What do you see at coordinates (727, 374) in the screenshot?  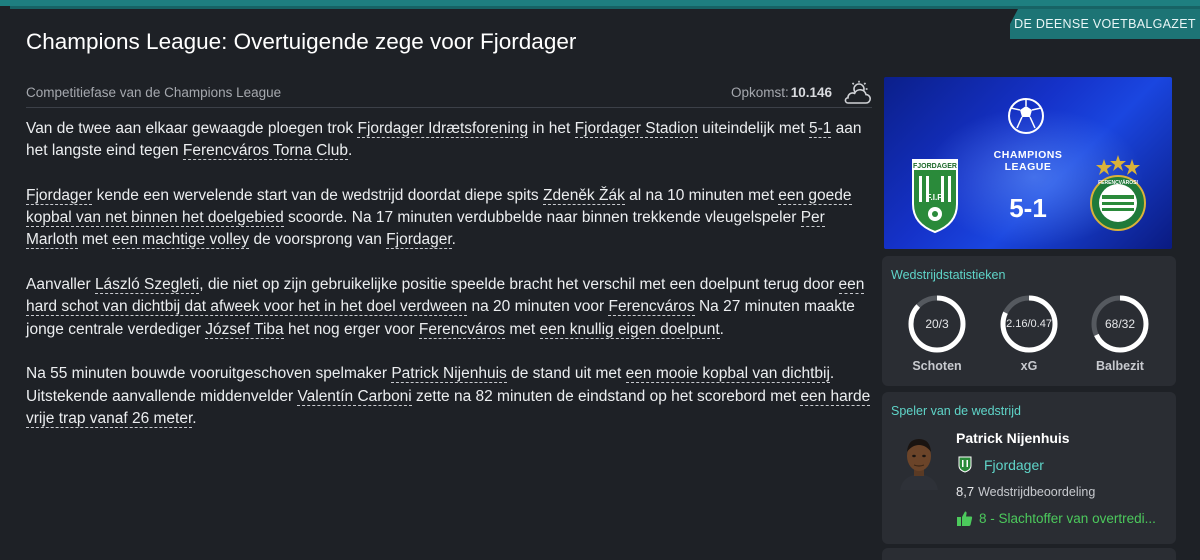 I see `goal-link: een mooie kopbal van dichtbij` at bounding box center [727, 374].